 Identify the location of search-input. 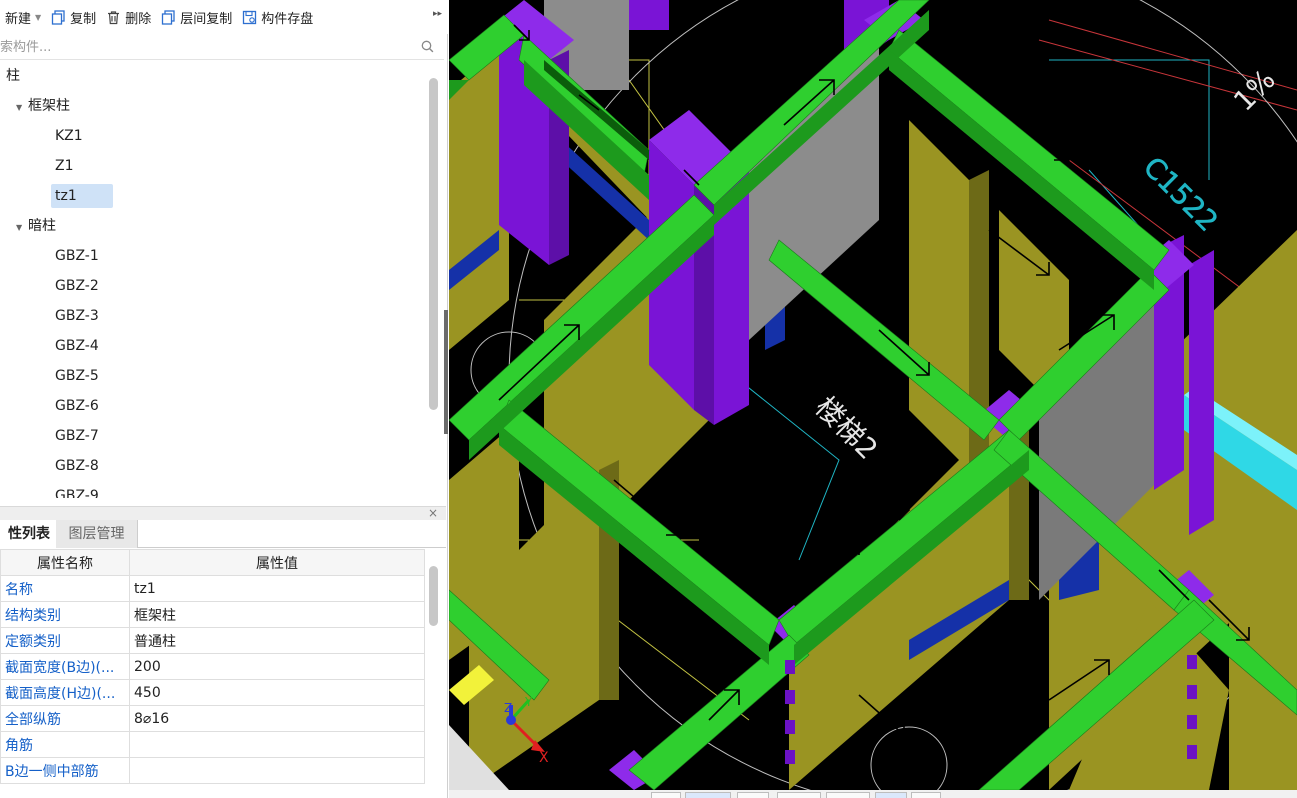
(205, 47).